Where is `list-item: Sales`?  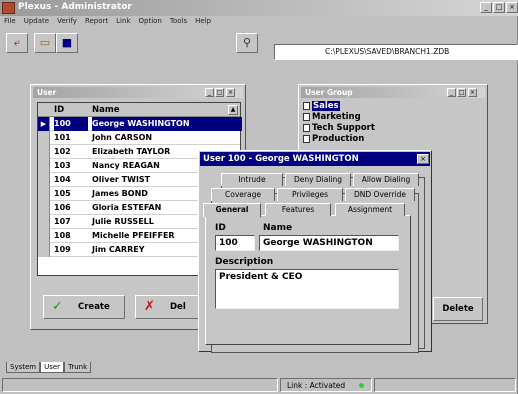 list-item: Sales is located at coordinates (321, 106).